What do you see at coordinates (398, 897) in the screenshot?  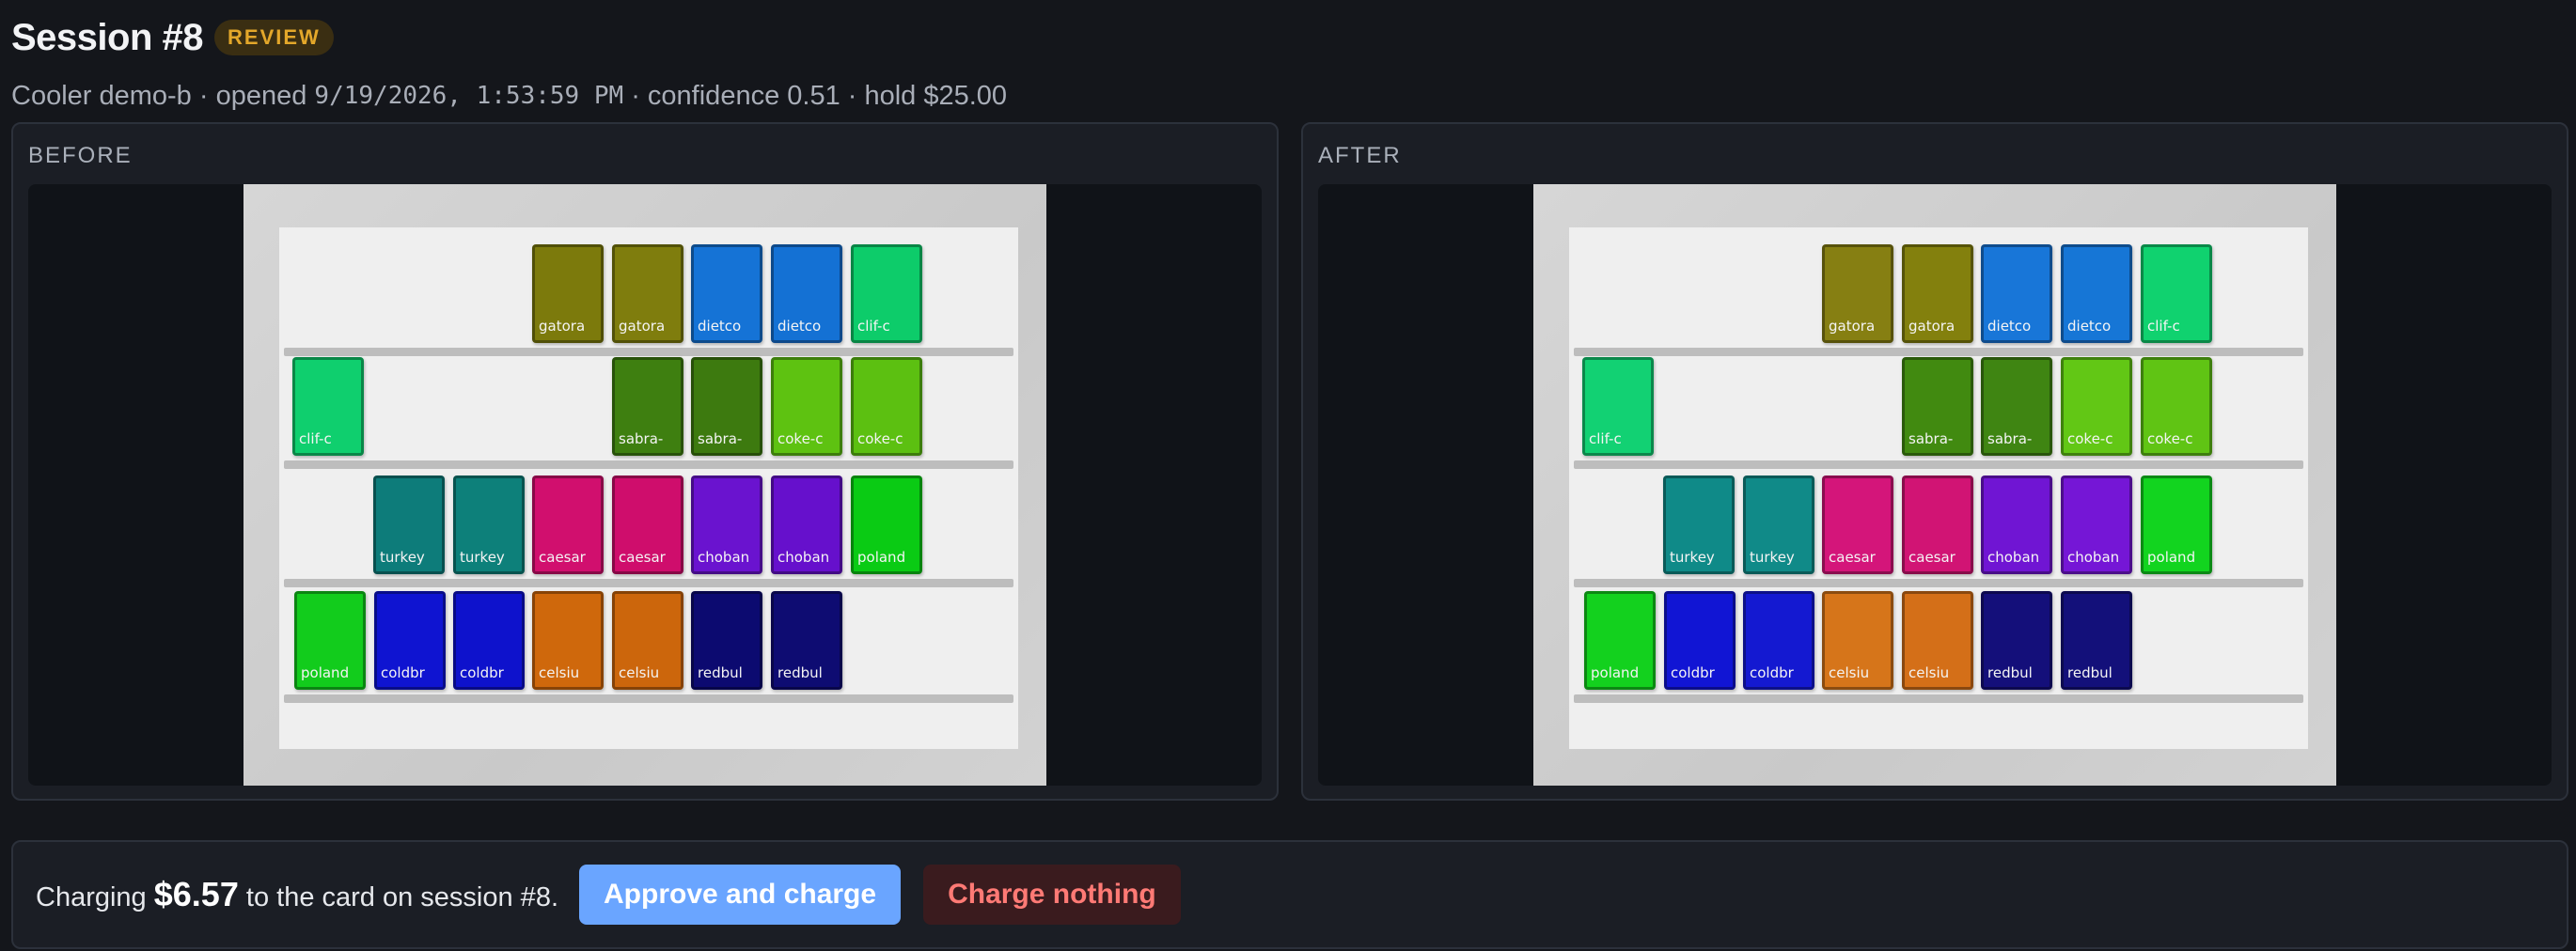 I see `charge-suffix: to the card on session #8.` at bounding box center [398, 897].